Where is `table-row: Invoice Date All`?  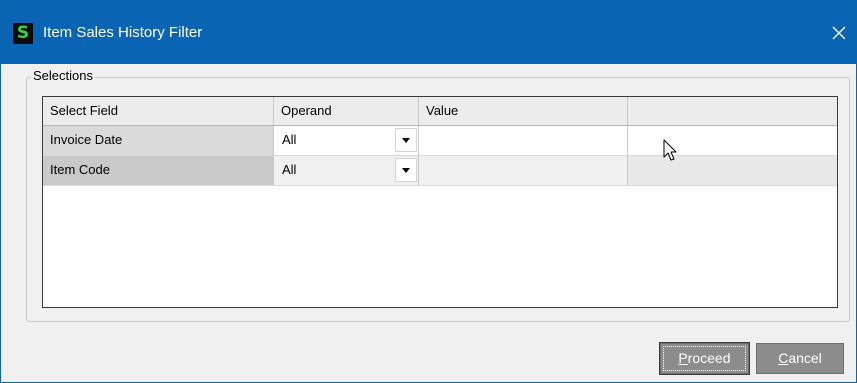
table-row: Invoice Date All is located at coordinates (440, 141).